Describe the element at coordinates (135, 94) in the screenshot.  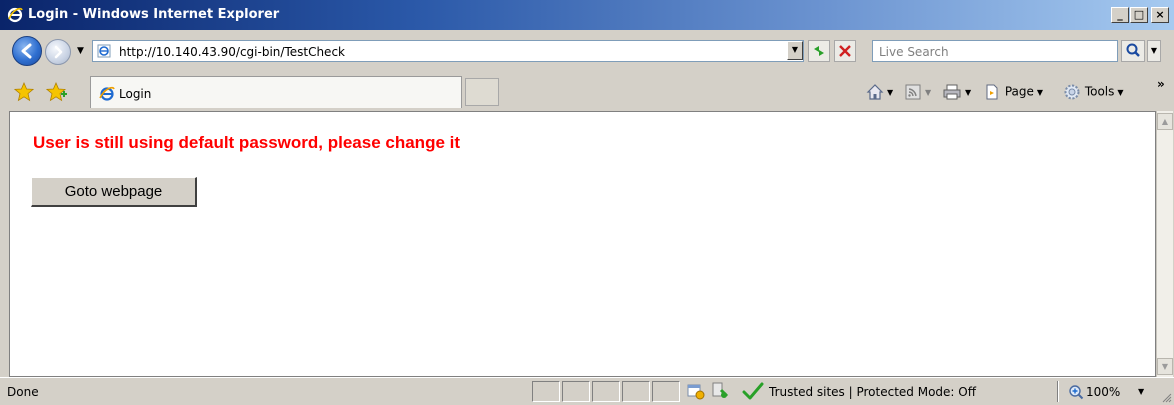
I see `tab-label: Login` at that location.